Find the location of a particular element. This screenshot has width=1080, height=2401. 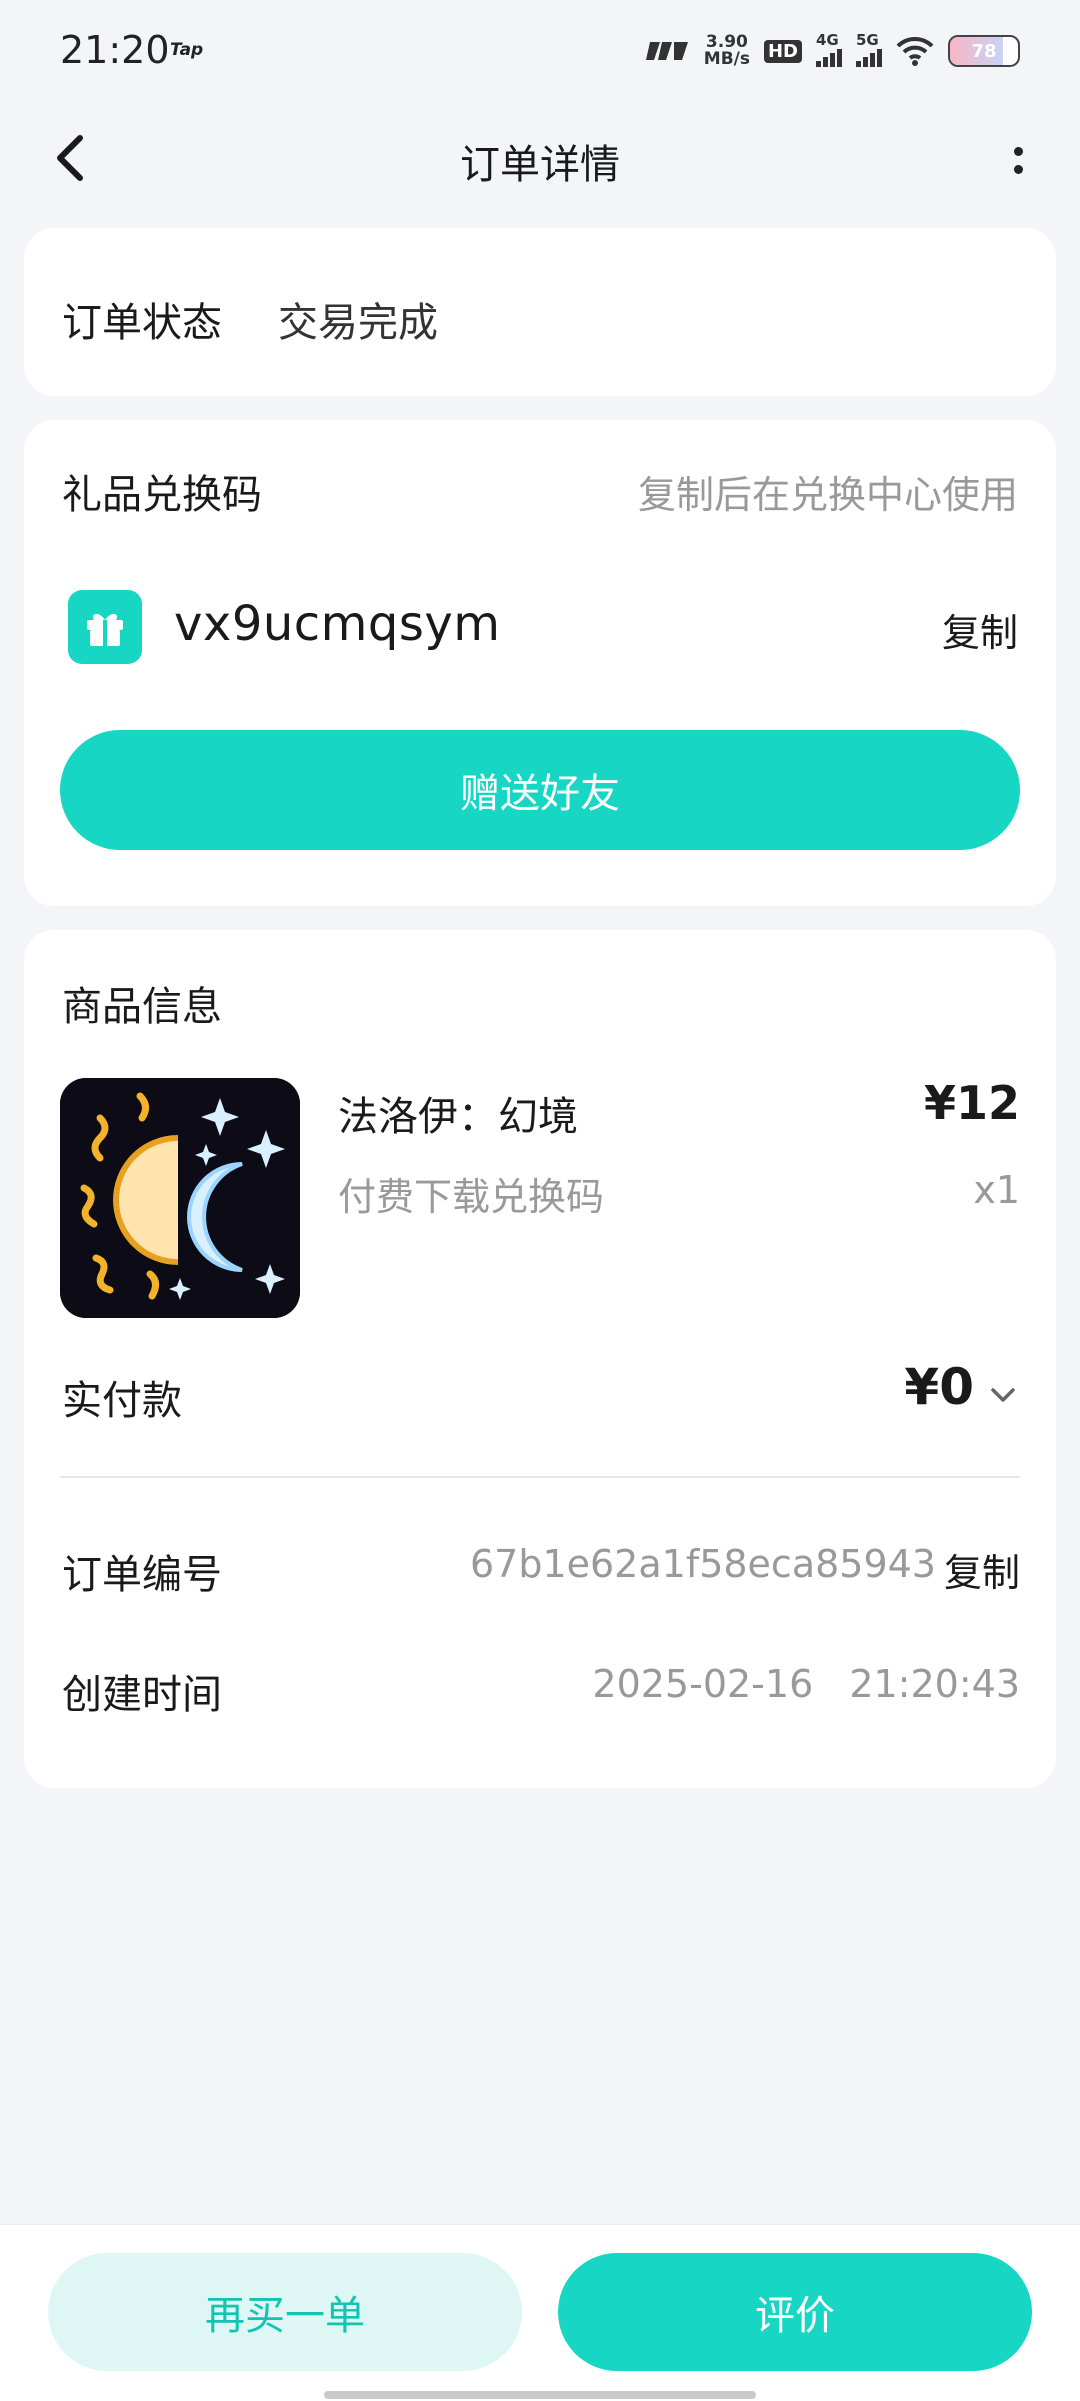

product-thumbnail is located at coordinates (180, 1198).